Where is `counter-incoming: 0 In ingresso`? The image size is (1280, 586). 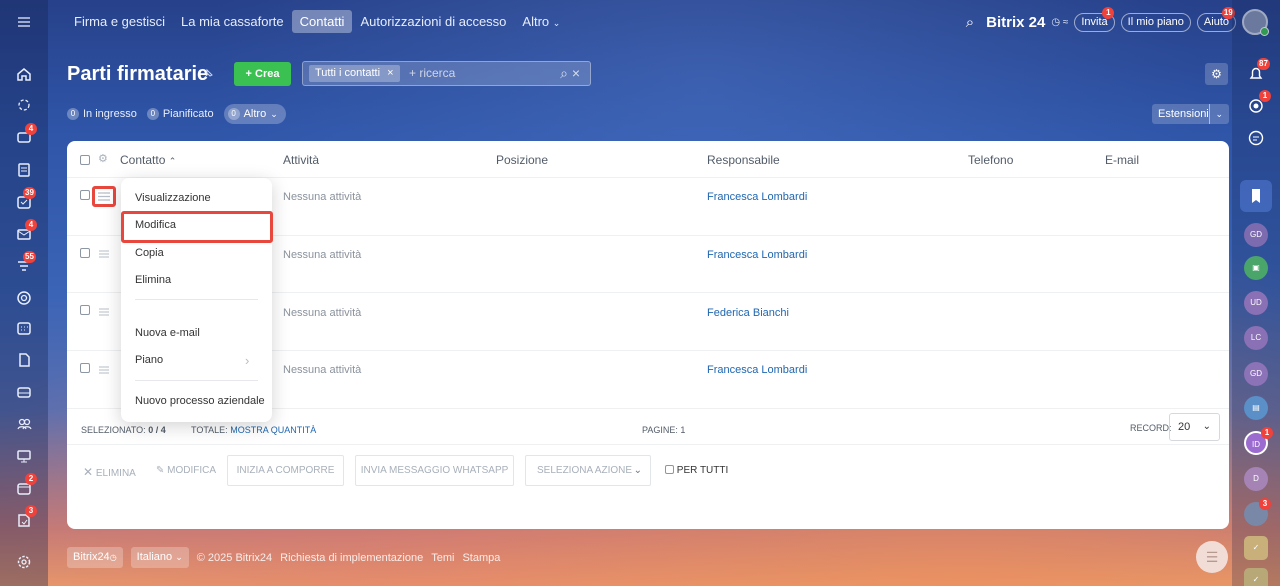 counter-incoming: 0 In ingresso is located at coordinates (102, 114).